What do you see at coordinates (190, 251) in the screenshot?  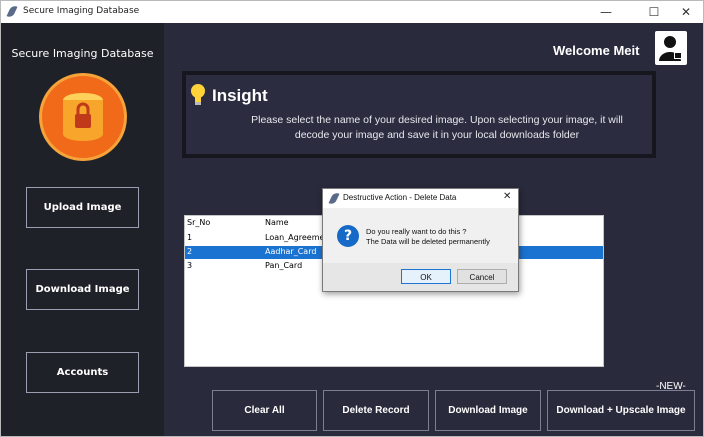 I see `cell-sr-no: 2` at bounding box center [190, 251].